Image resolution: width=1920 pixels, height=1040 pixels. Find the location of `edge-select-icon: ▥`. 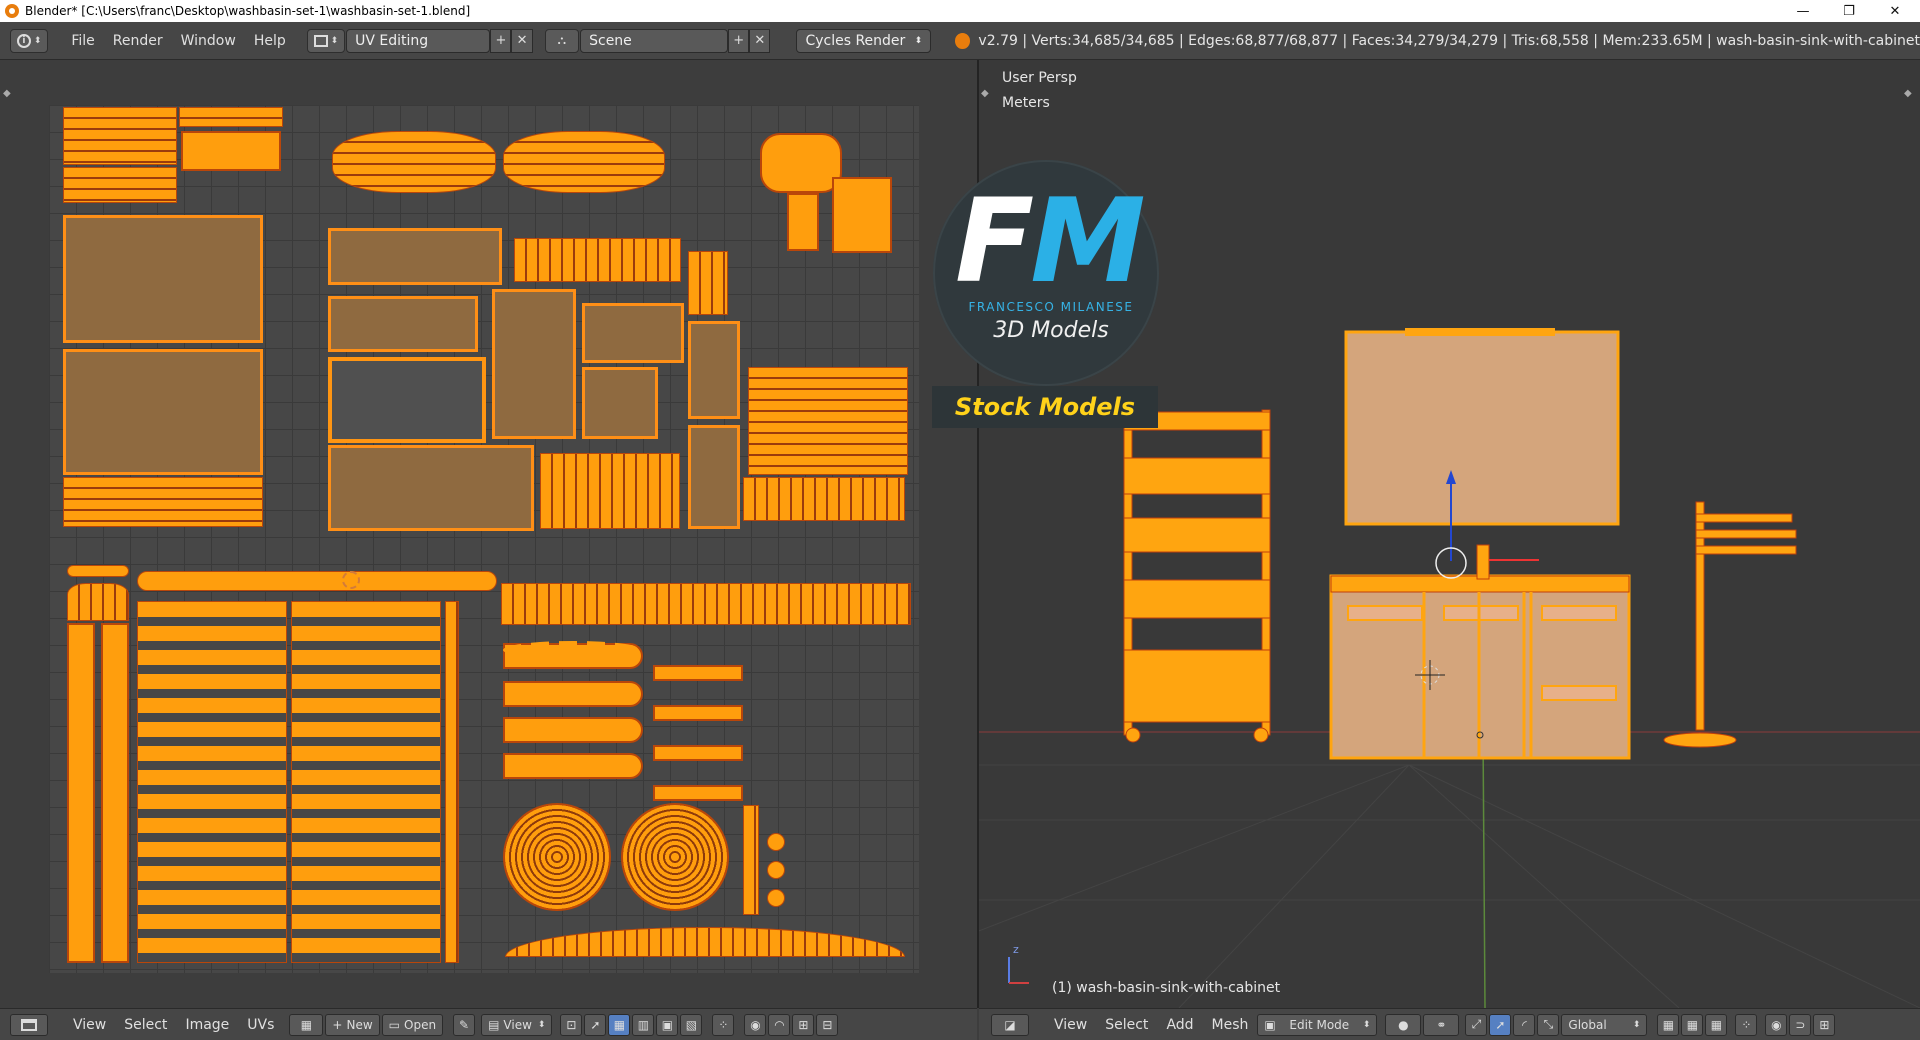

edge-select-icon: ▥ is located at coordinates (643, 1024).